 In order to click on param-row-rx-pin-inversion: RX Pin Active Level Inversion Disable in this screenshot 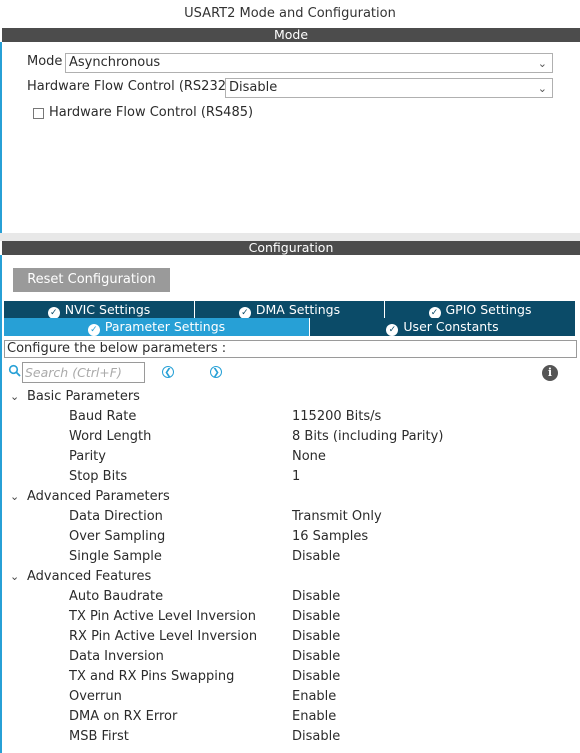, I will do `click(290, 637)`.